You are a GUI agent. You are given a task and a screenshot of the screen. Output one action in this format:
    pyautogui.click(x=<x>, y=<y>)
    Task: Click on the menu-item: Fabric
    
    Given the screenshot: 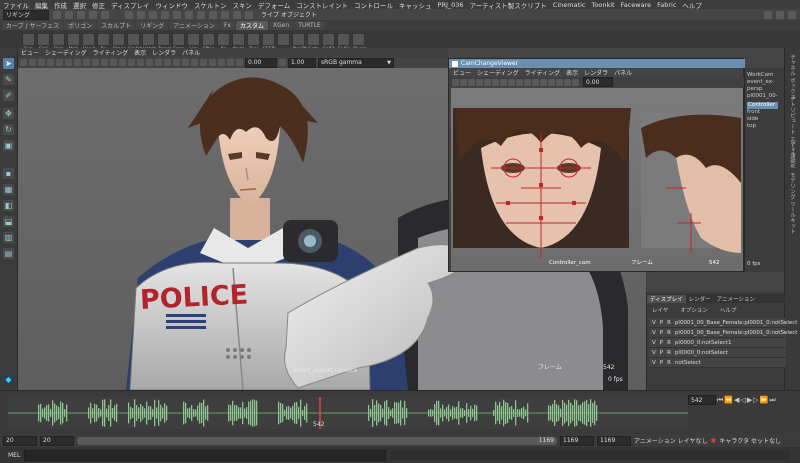 What is the action you would take?
    pyautogui.click(x=666, y=5)
    